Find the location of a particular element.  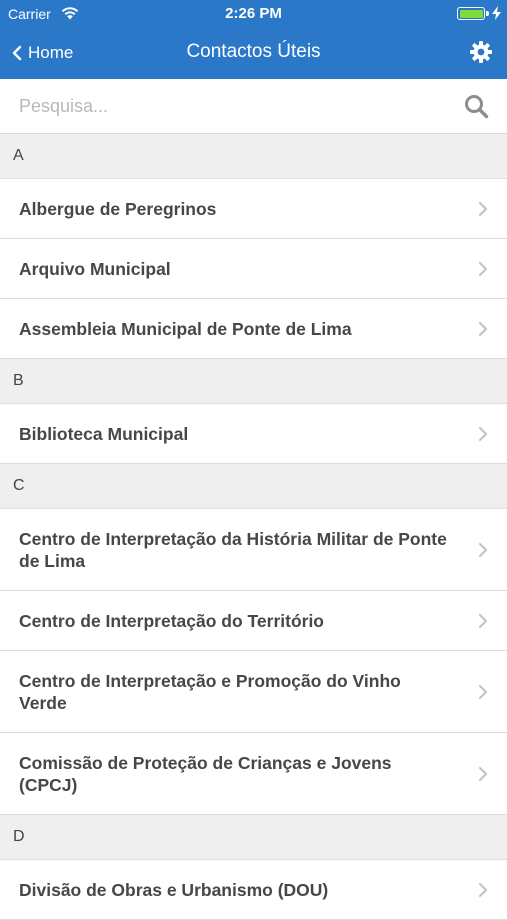

section-header-d: D is located at coordinates (253, 837).